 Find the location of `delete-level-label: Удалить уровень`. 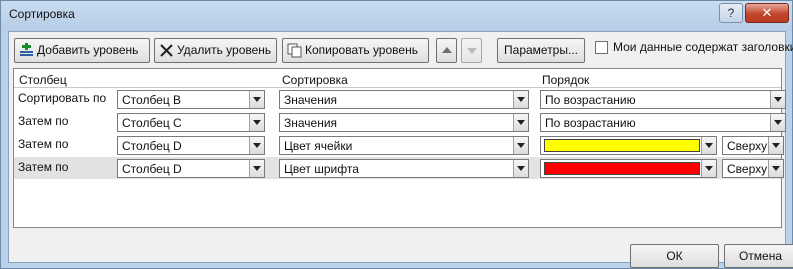

delete-level-label: Удалить уровень is located at coordinates (224, 50).